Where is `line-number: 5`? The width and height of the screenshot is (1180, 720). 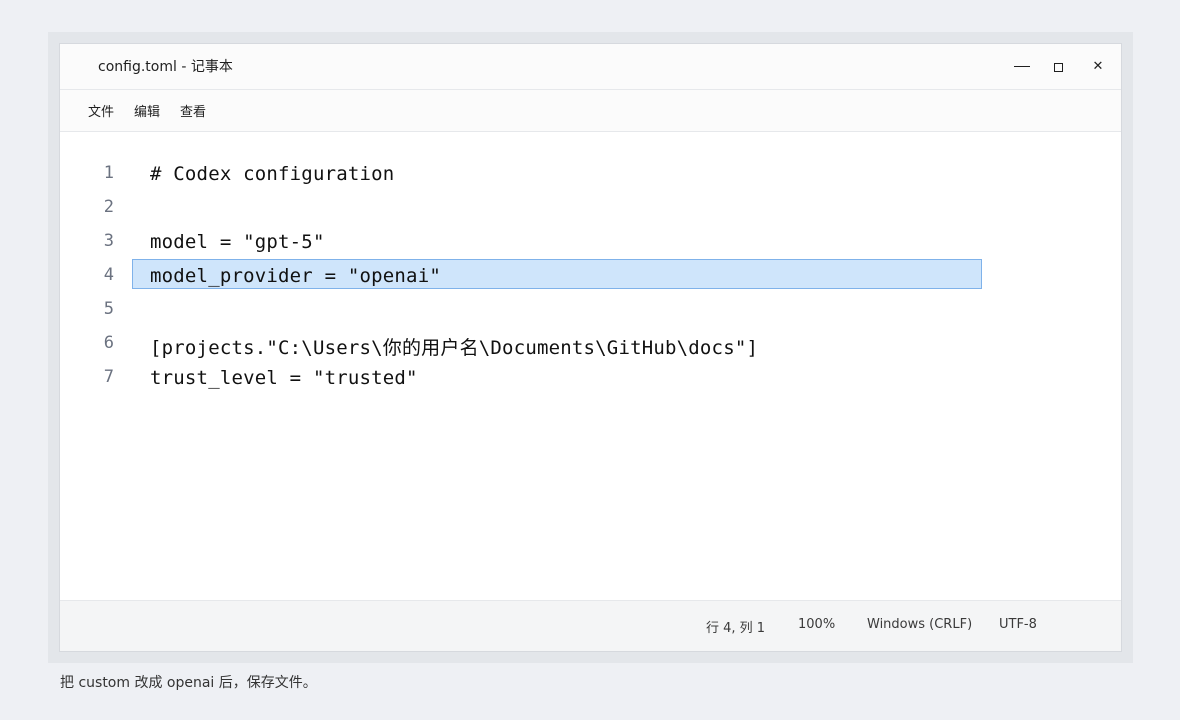 line-number: 5 is located at coordinates (108, 309).